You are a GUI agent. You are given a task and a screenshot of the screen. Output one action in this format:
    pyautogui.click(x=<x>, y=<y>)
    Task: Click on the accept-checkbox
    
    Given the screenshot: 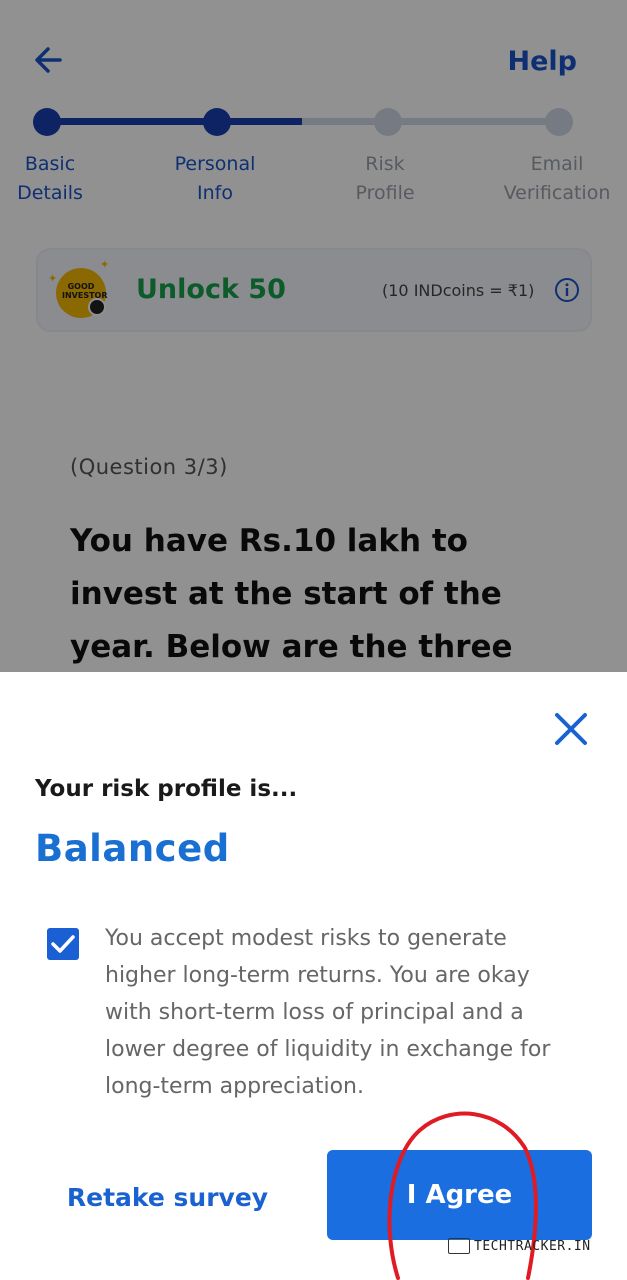 What is the action you would take?
    pyautogui.click(x=63, y=944)
    